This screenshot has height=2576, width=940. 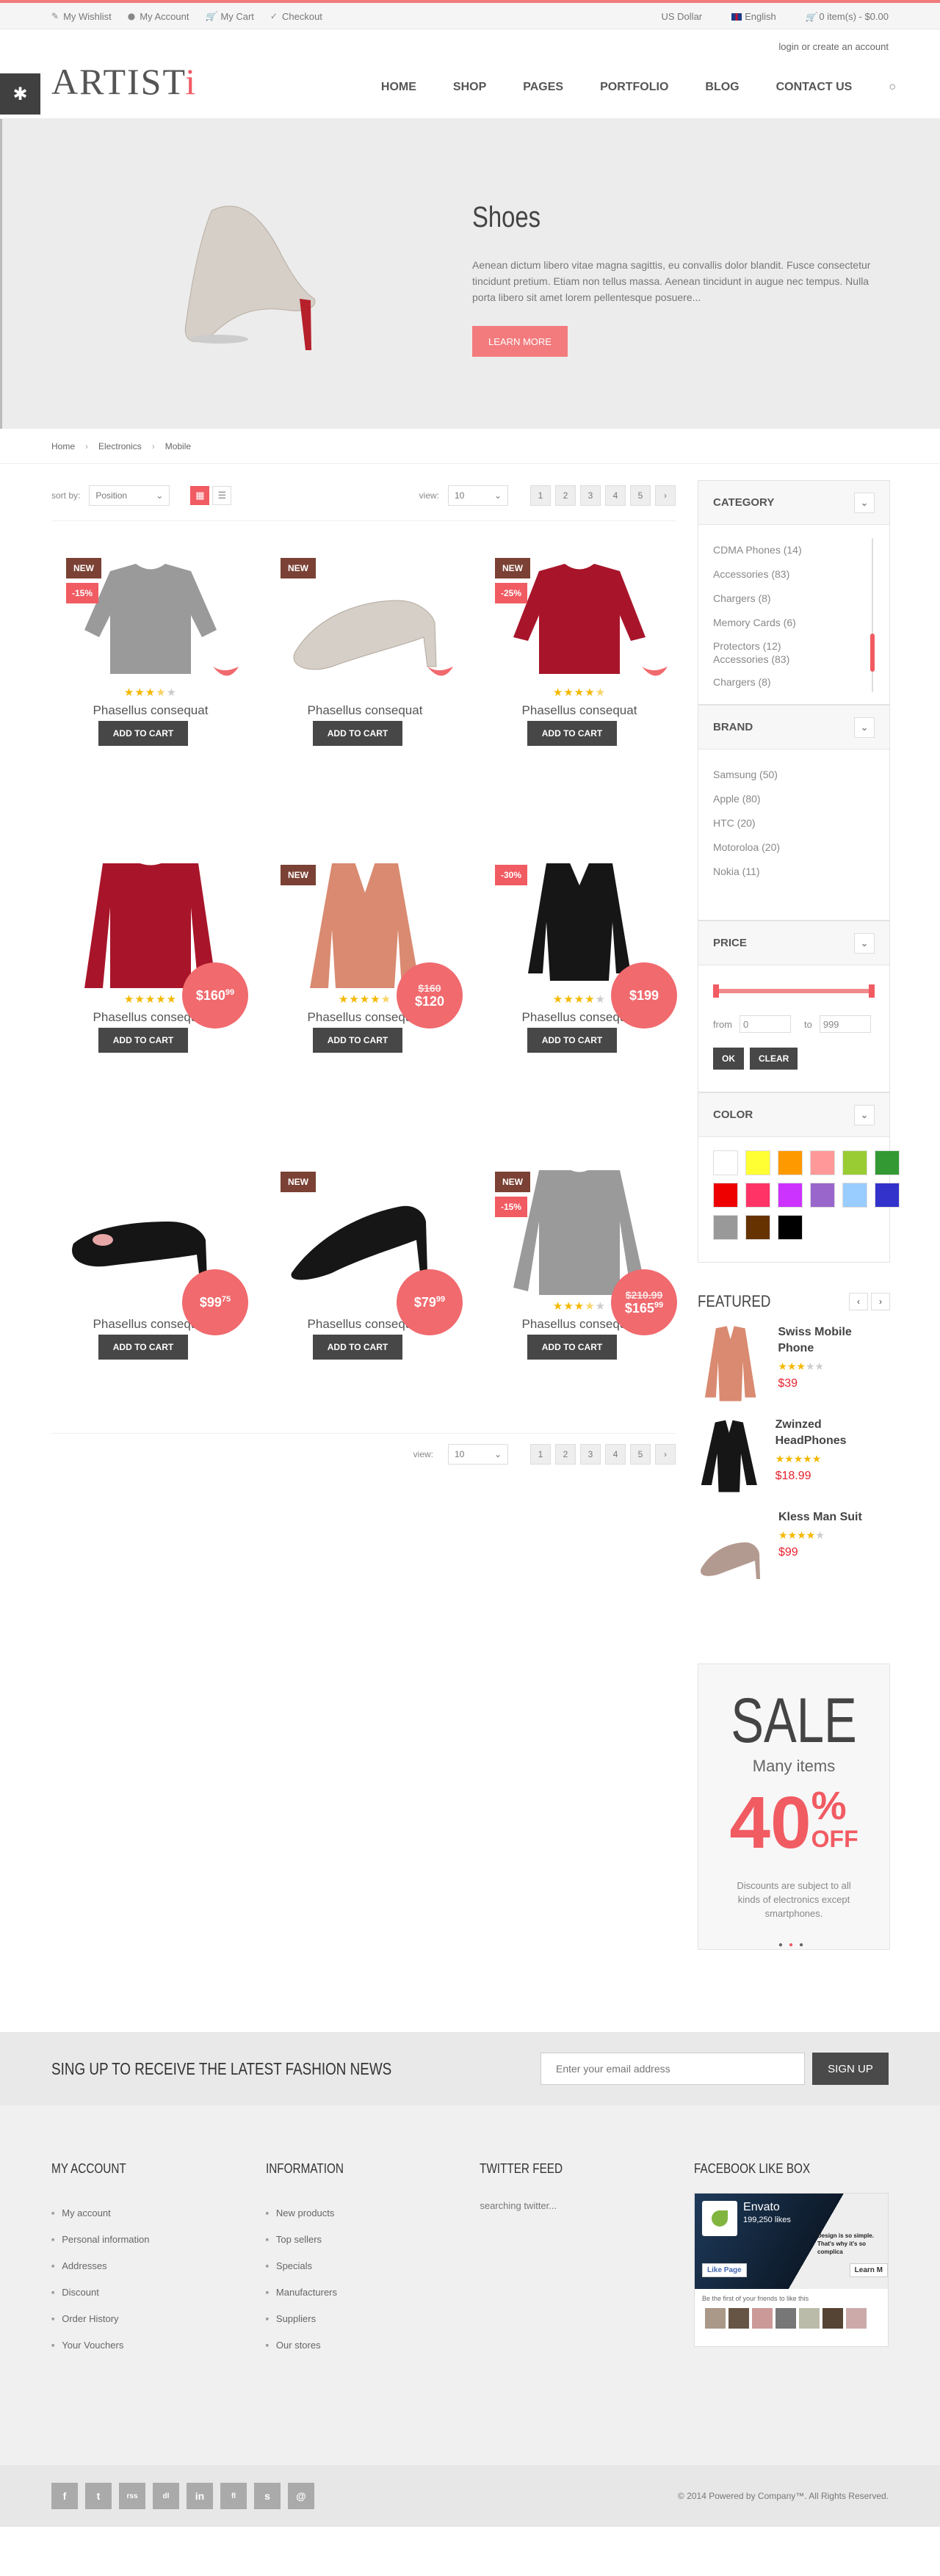 I want to click on featured-name: Swiss Mobile Phone, so click(x=834, y=1341).